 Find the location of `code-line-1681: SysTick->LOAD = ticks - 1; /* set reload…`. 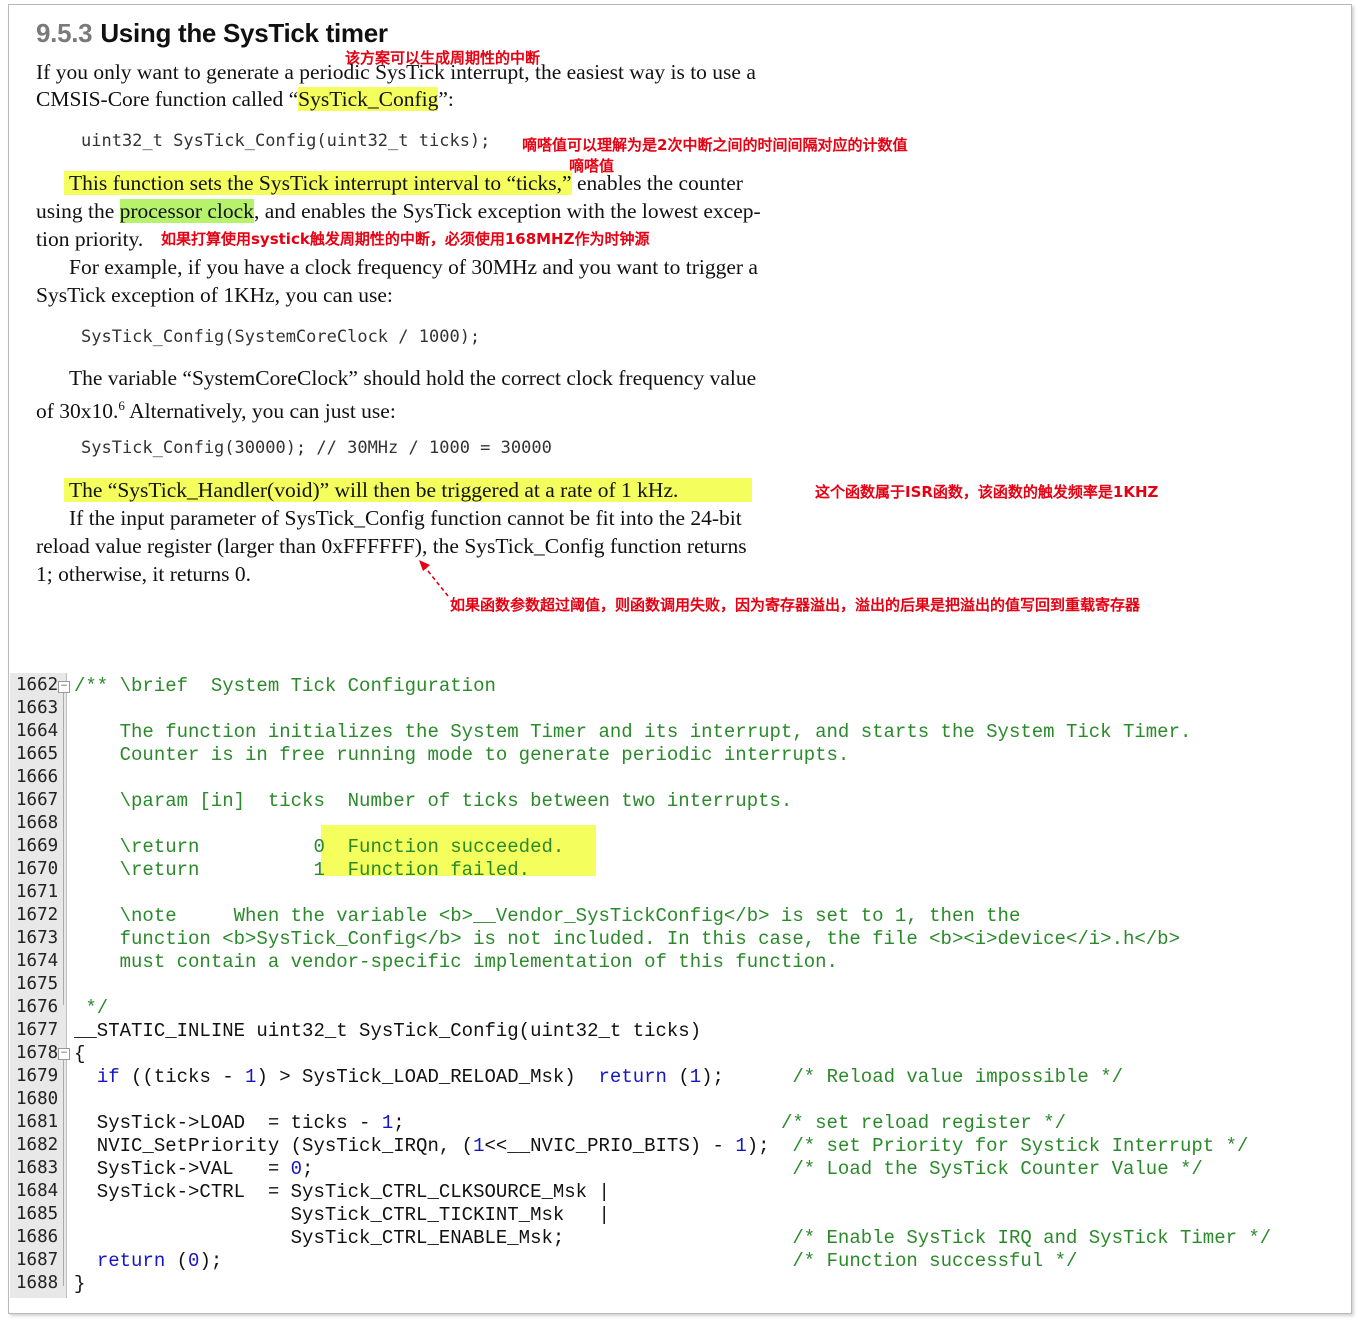

code-line-1681: SysTick->LOAD = ticks - 1; /* set reload… is located at coordinates (570, 1123).